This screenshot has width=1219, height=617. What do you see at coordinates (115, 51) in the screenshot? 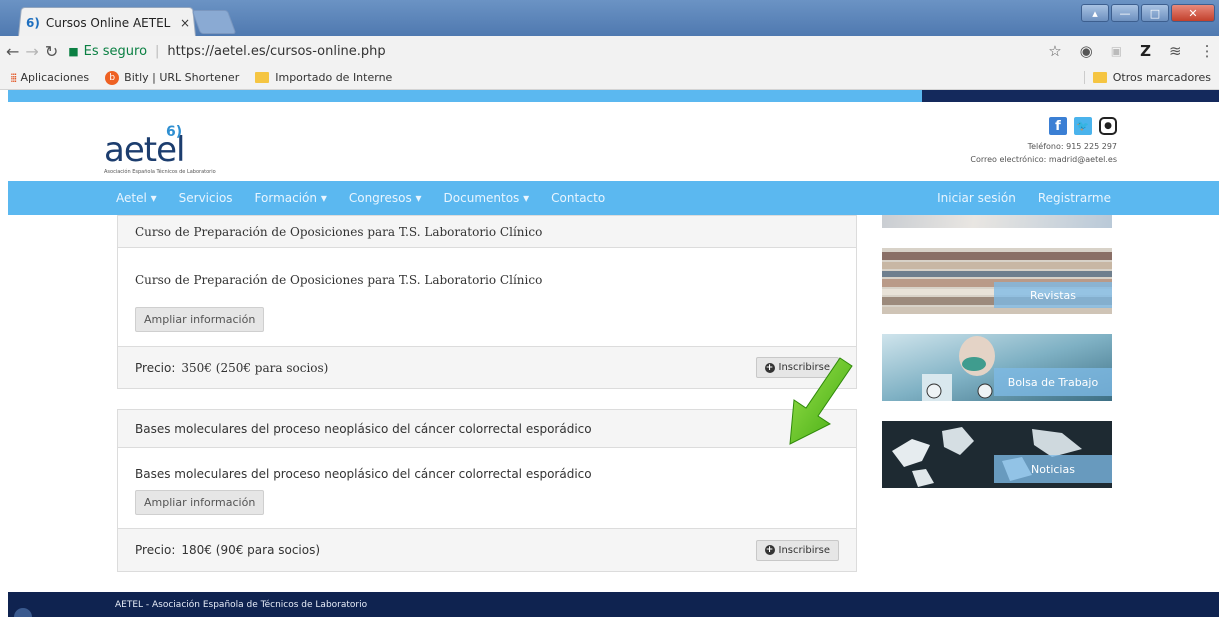
I see `secure-label: Es seguro` at bounding box center [115, 51].